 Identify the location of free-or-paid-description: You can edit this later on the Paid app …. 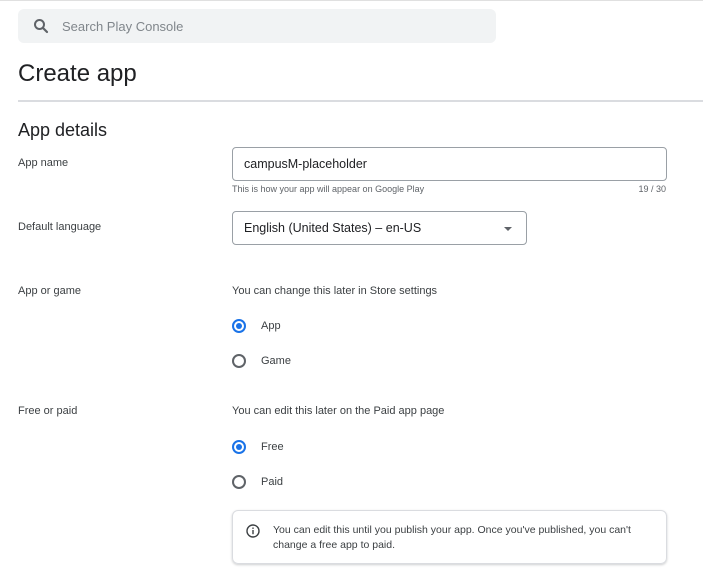
(338, 411).